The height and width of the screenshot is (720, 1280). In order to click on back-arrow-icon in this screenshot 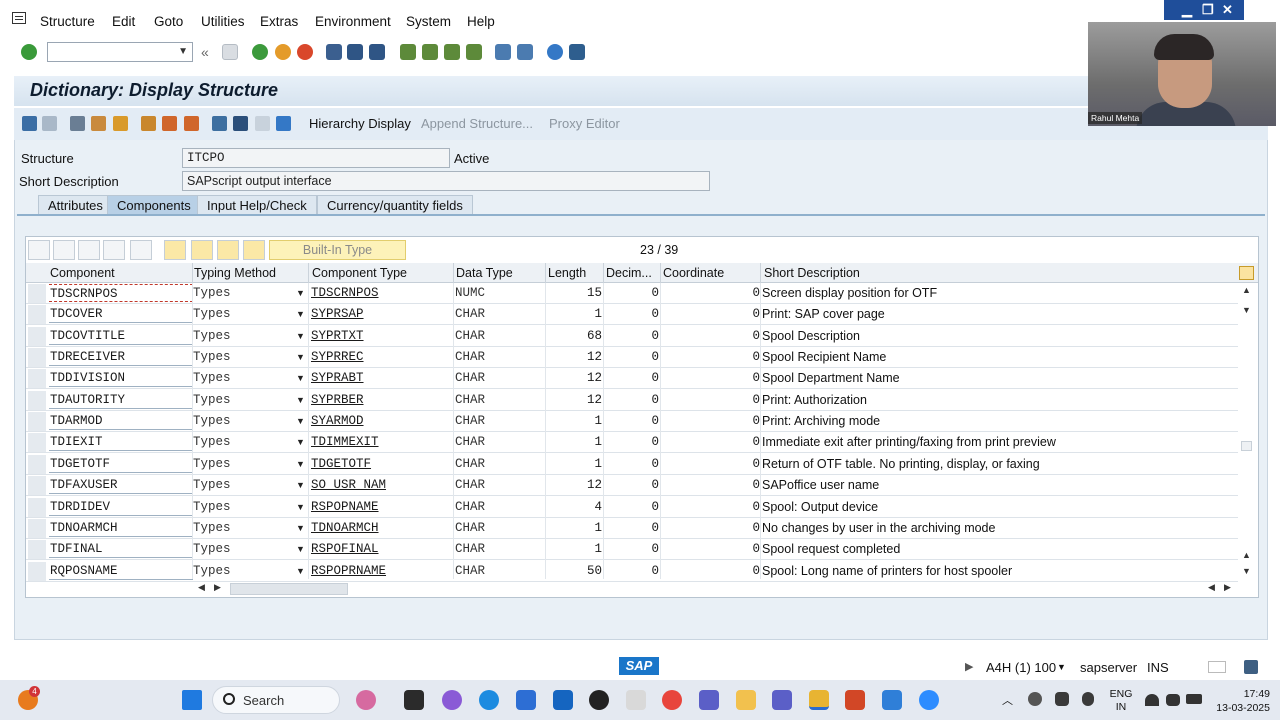, I will do `click(29, 123)`.